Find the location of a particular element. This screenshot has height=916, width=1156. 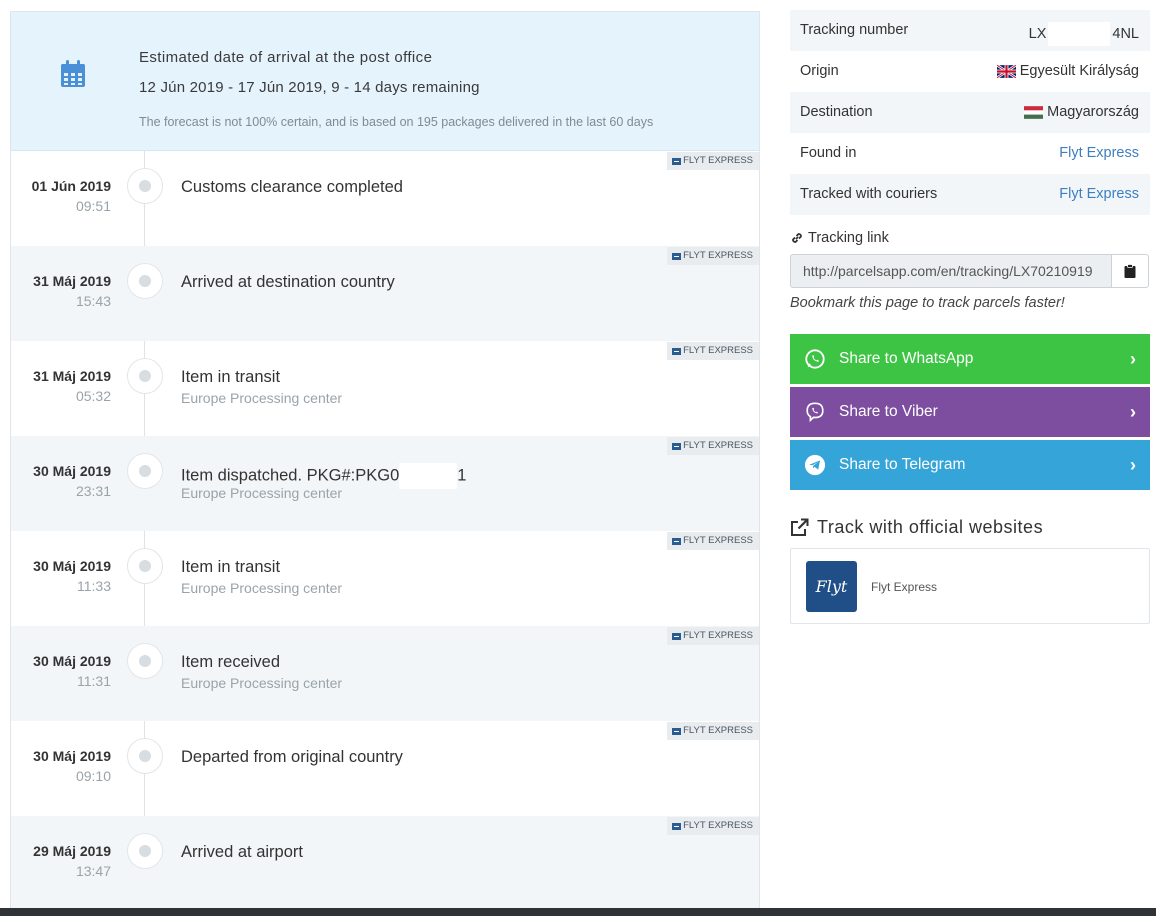

official-courier-card: Flyt Flyt Express is located at coordinates (970, 586).